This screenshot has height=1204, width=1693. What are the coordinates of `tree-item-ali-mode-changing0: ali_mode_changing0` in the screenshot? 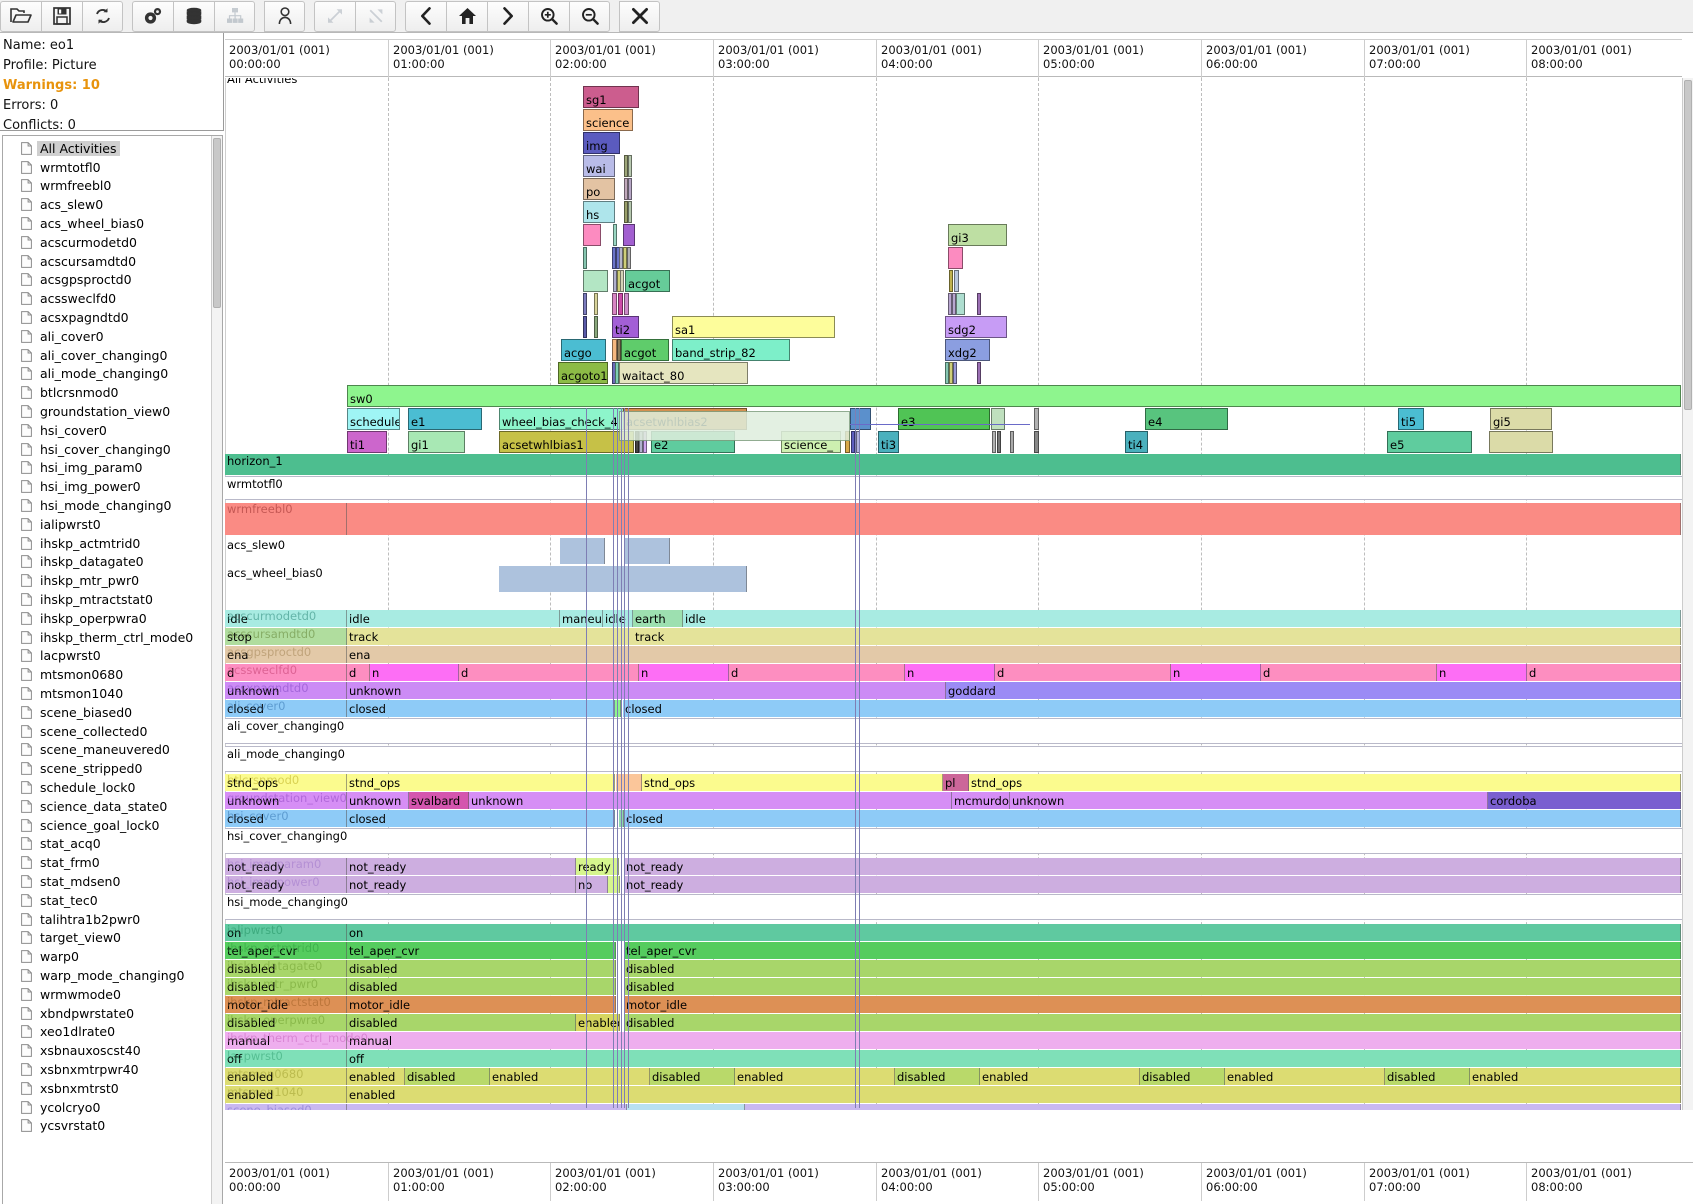 It's located at (108, 374).